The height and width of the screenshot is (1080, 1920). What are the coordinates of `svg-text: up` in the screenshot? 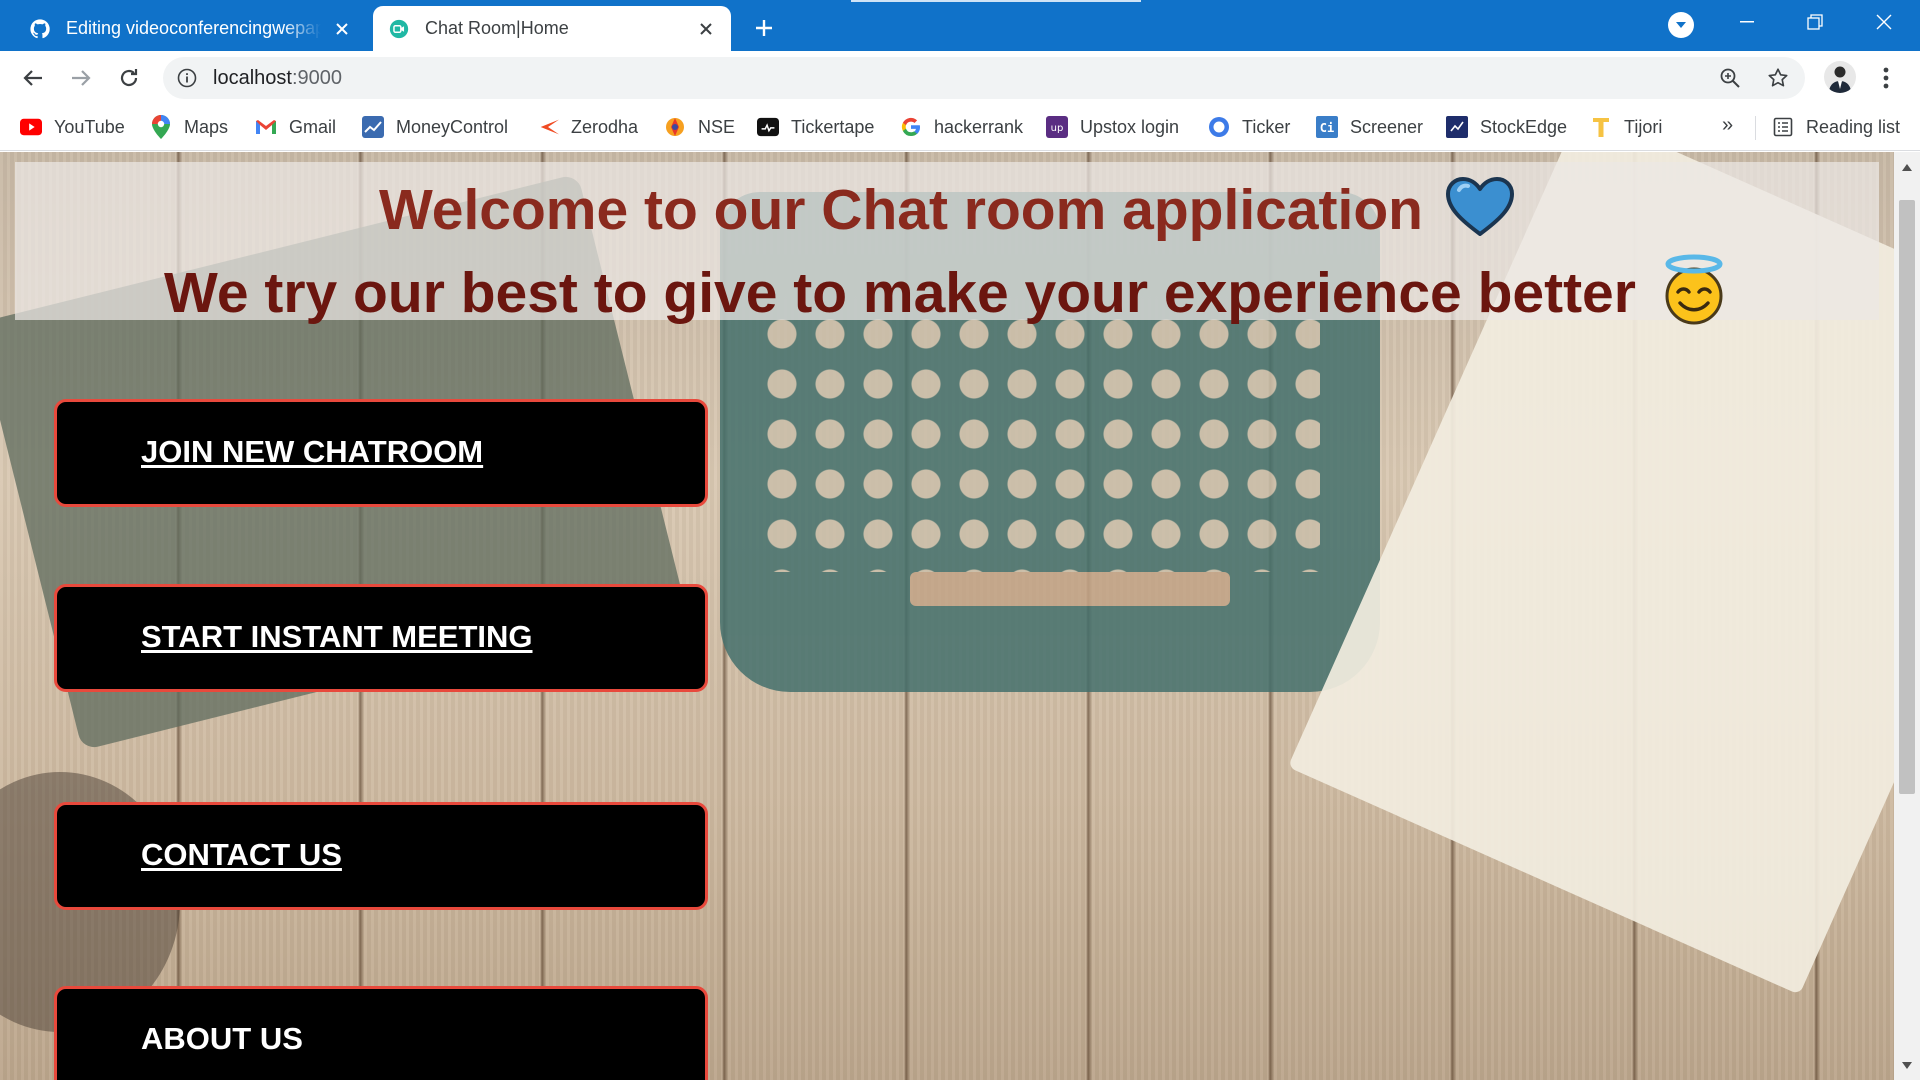 It's located at (1057, 128).